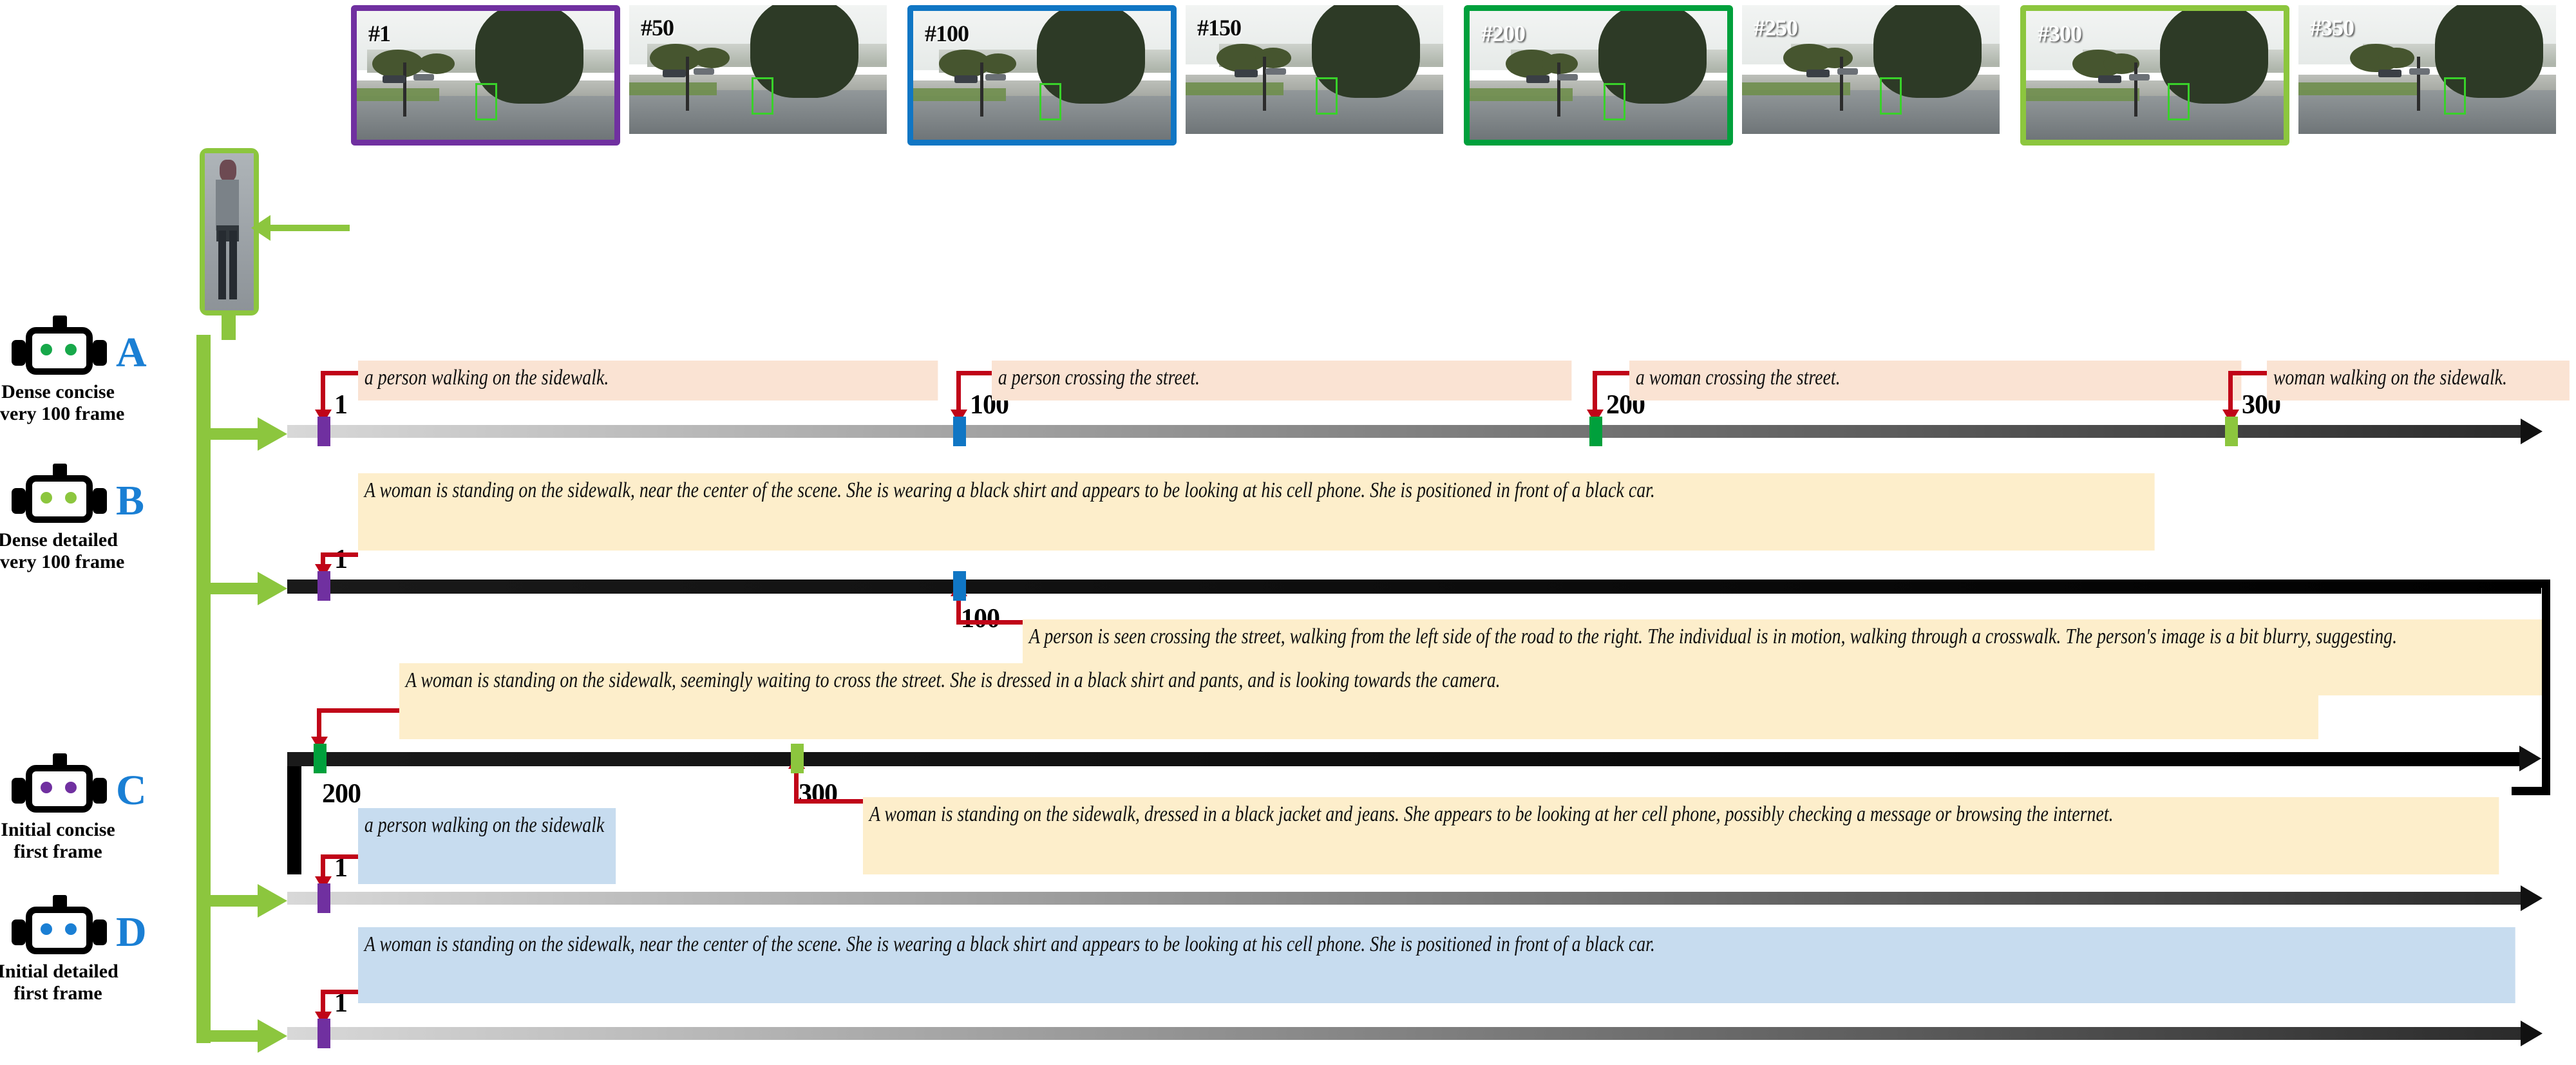 Image resolution: width=2576 pixels, height=1065 pixels. Describe the element at coordinates (1405, 1033) in the screenshot. I see `timeline-track-d` at that location.